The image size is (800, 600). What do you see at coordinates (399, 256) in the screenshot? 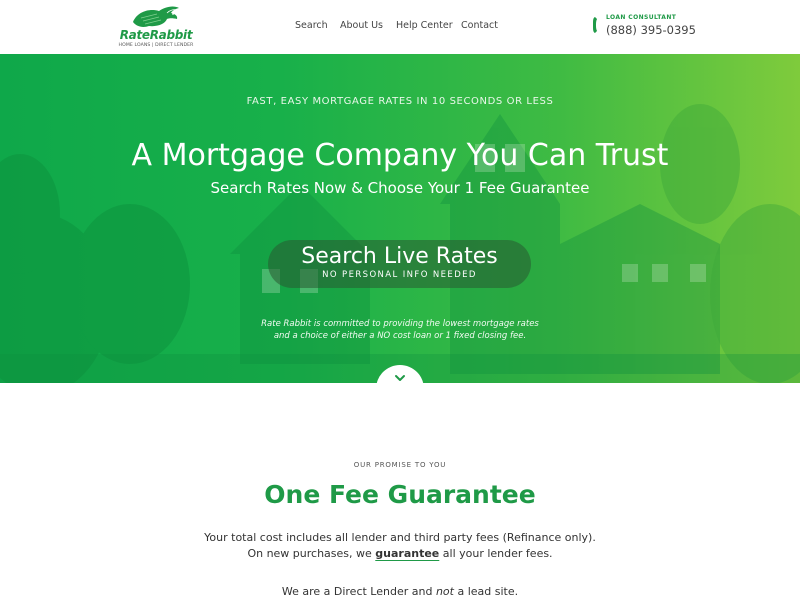
I see `cta-label: Search Live Rates` at bounding box center [399, 256].